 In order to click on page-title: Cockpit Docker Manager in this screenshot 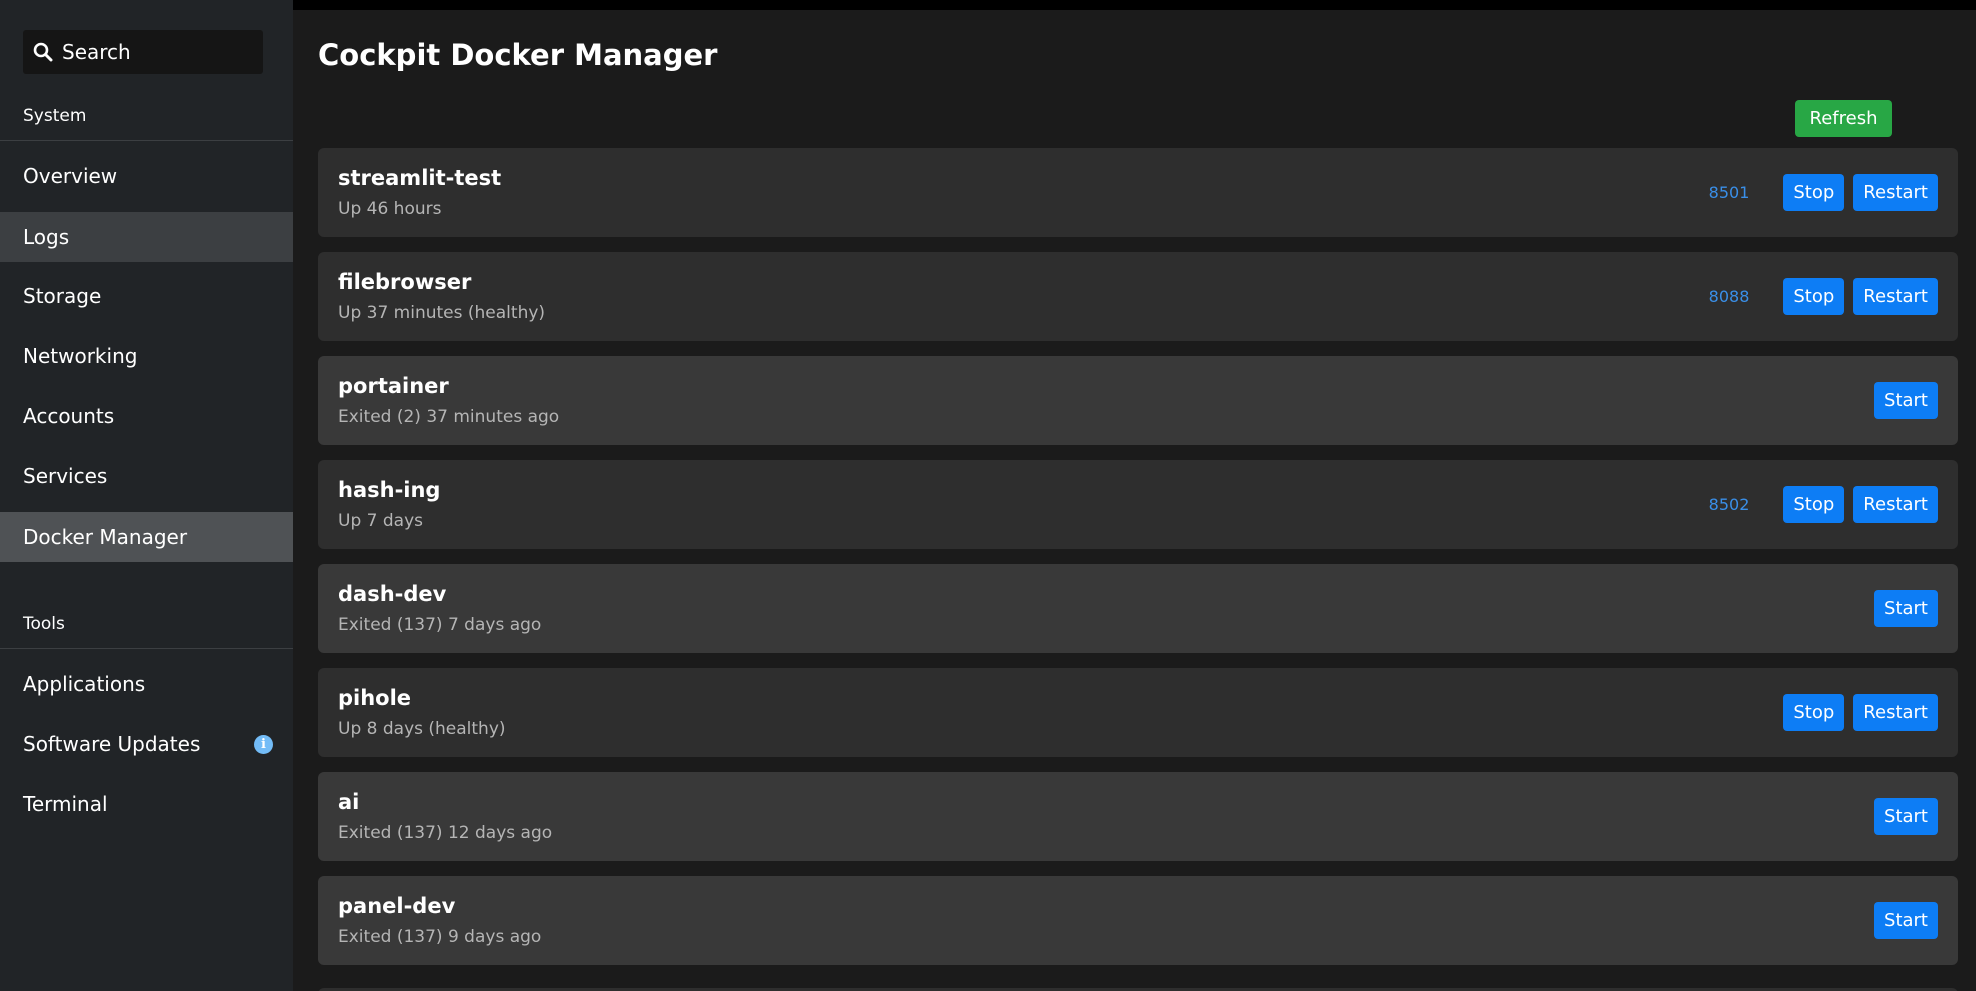, I will do `click(518, 55)`.